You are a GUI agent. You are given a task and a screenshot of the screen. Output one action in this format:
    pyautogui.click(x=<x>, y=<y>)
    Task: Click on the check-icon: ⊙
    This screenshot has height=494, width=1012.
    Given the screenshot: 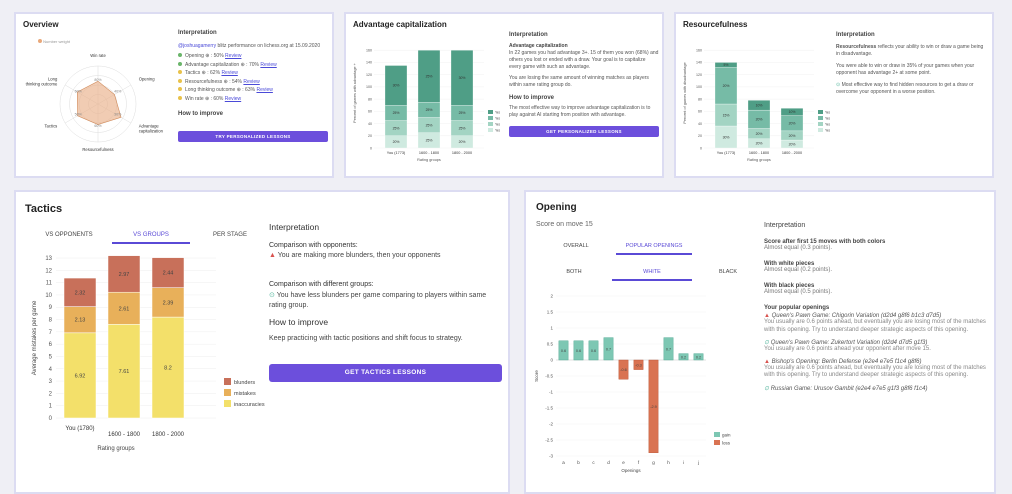 What is the action you would take?
    pyautogui.click(x=767, y=388)
    